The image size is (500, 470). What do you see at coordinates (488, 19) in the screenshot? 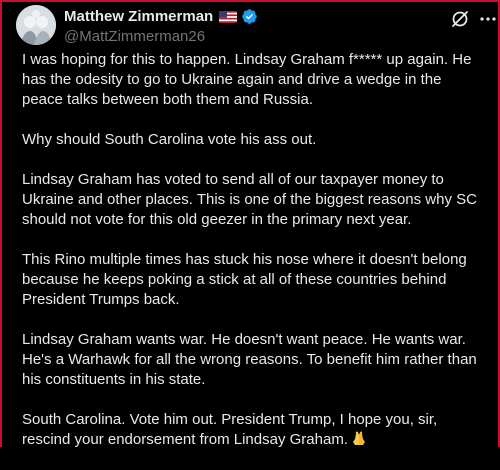
I see `more-options-icon` at bounding box center [488, 19].